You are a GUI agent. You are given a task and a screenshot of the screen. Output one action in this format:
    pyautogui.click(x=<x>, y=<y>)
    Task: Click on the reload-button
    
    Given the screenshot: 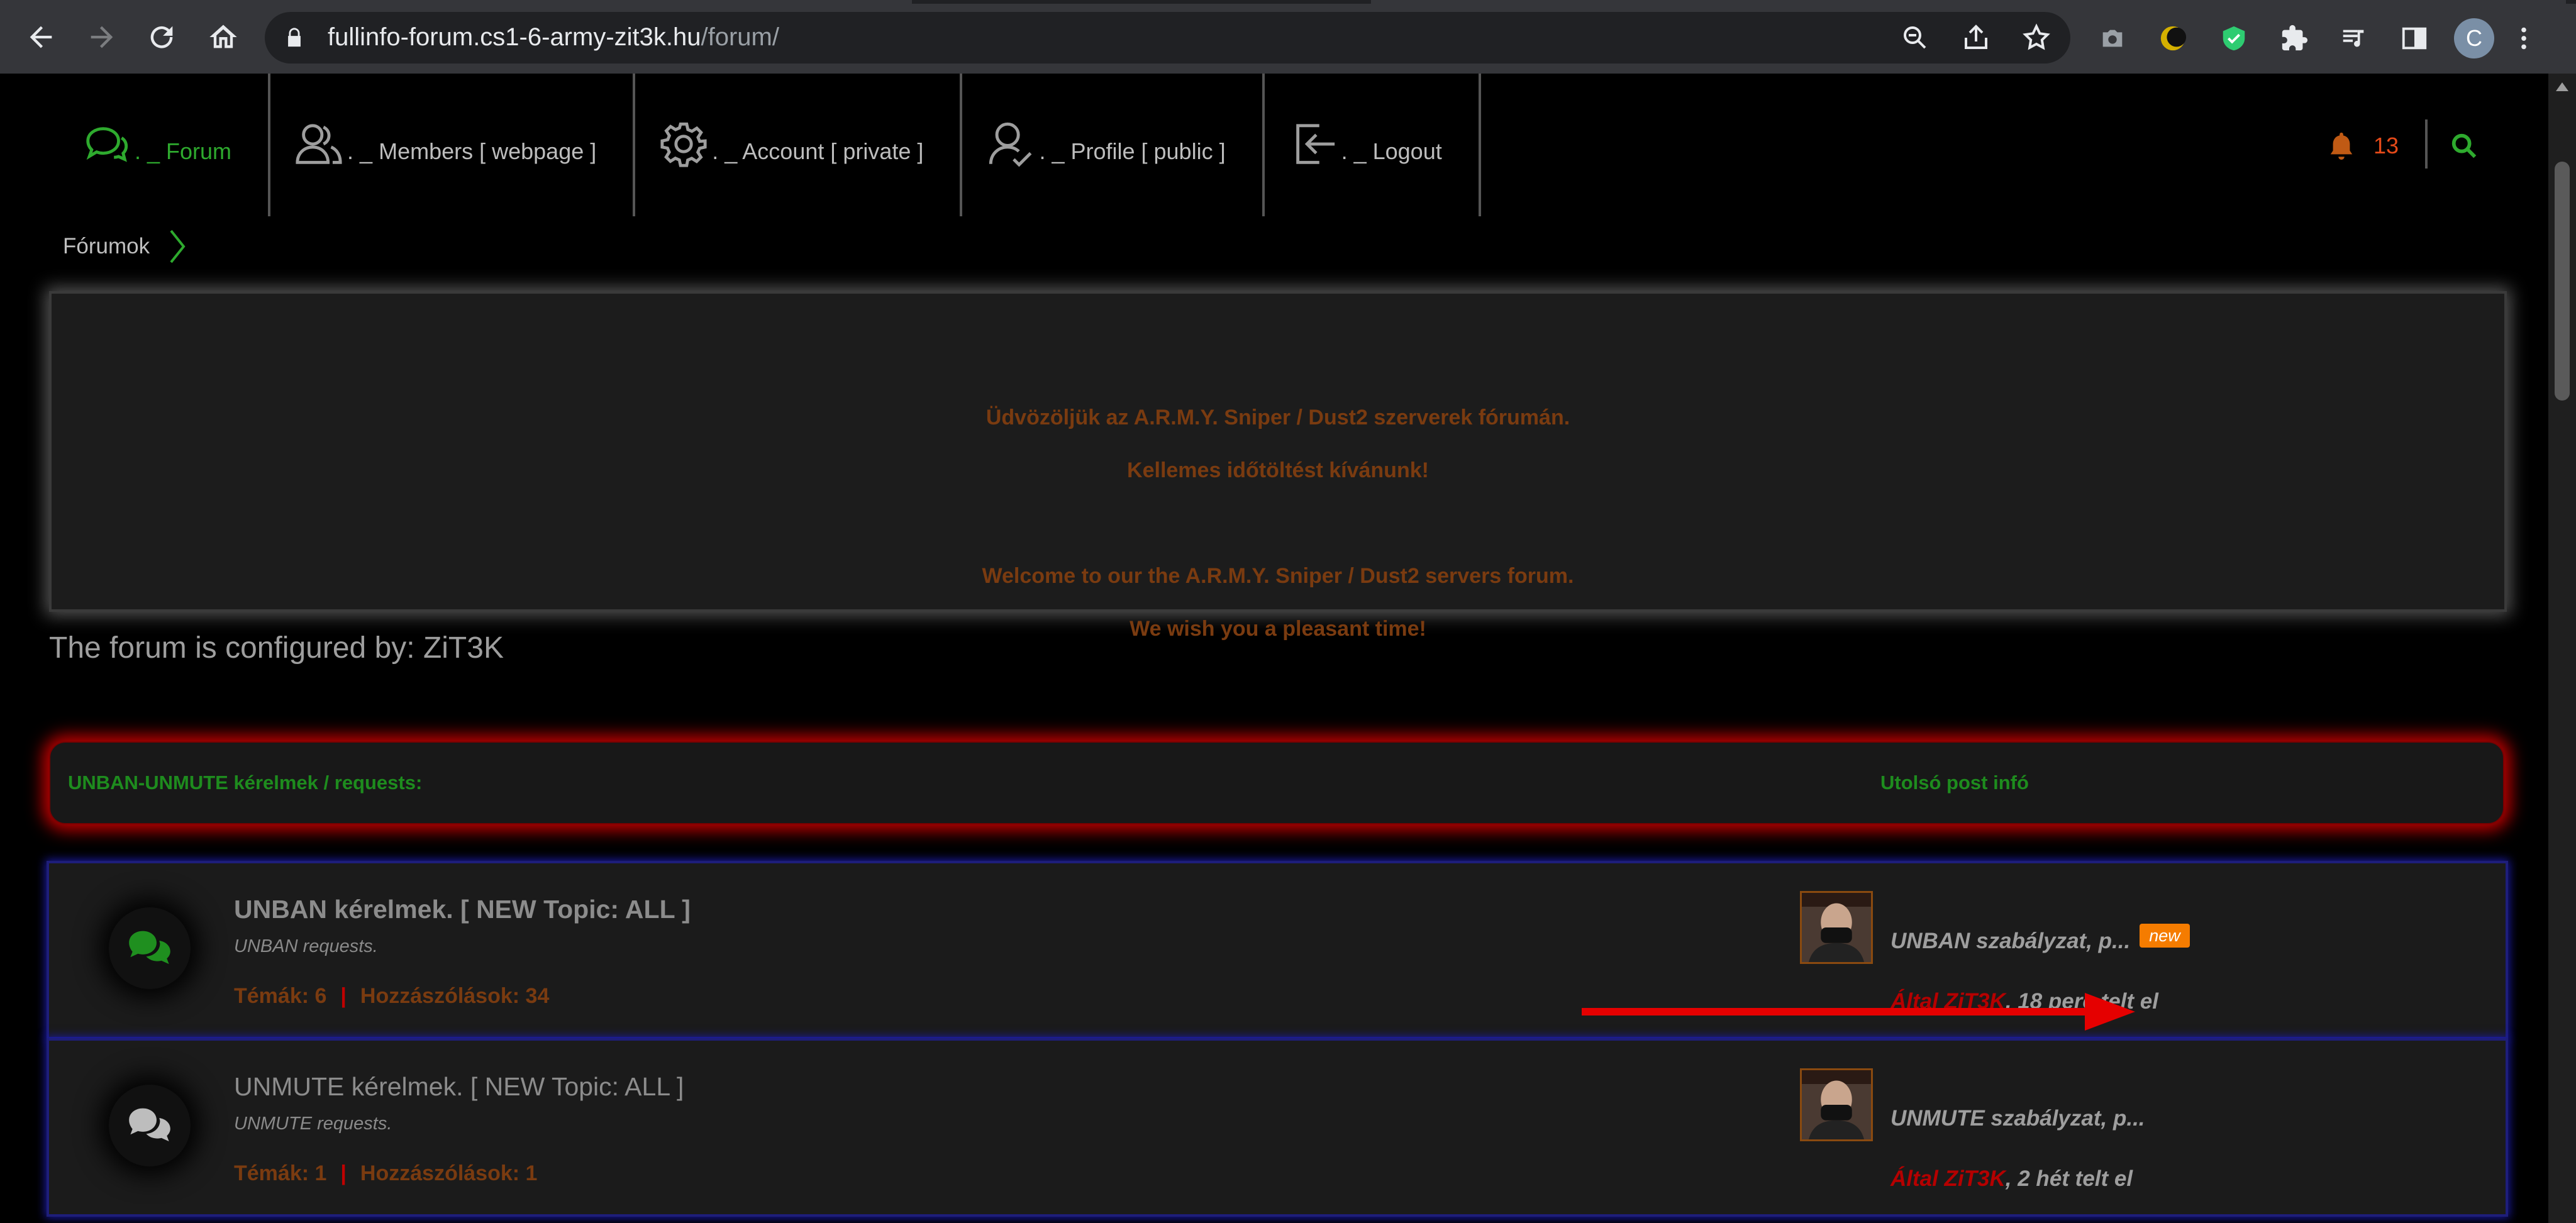 What is the action you would take?
    pyautogui.click(x=161, y=37)
    